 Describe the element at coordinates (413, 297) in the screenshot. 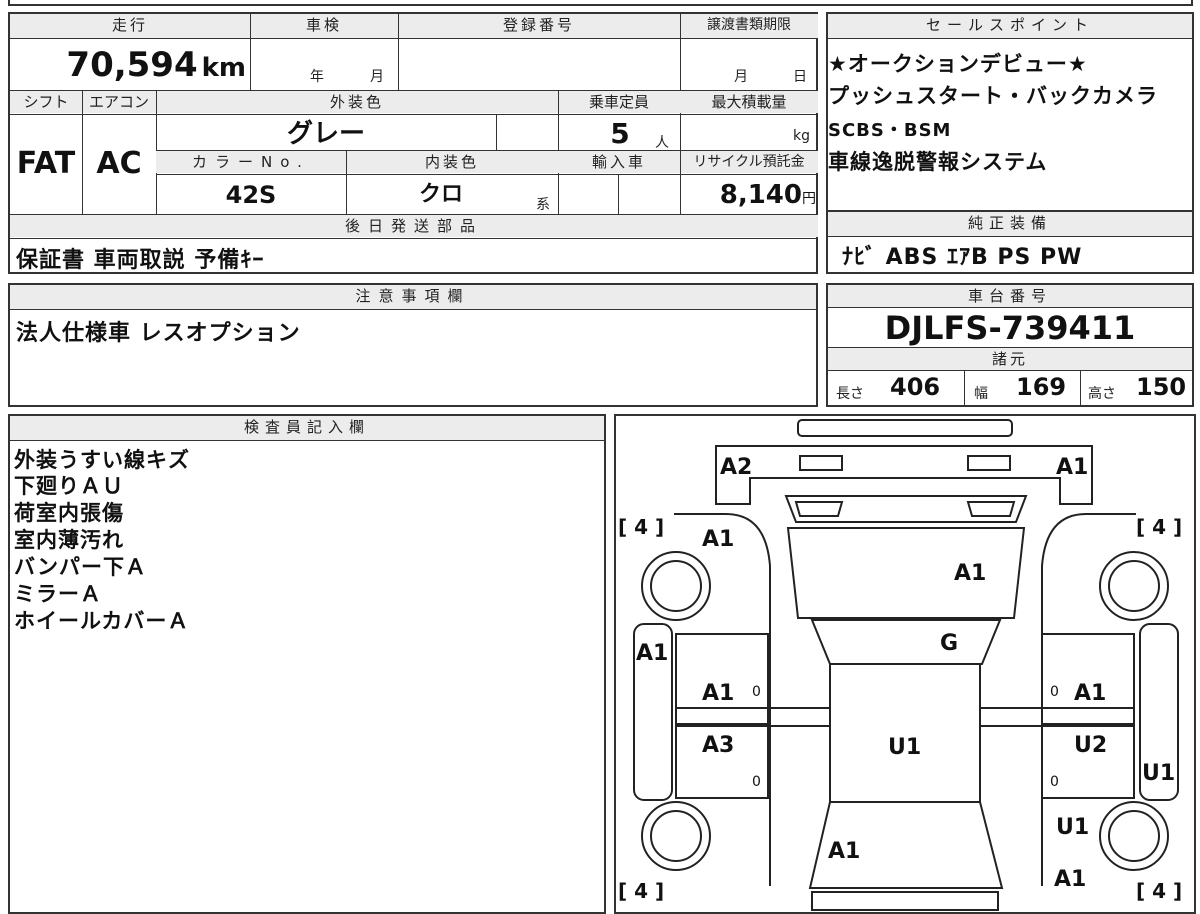

I see `notes-label: 注意事項欄` at that location.